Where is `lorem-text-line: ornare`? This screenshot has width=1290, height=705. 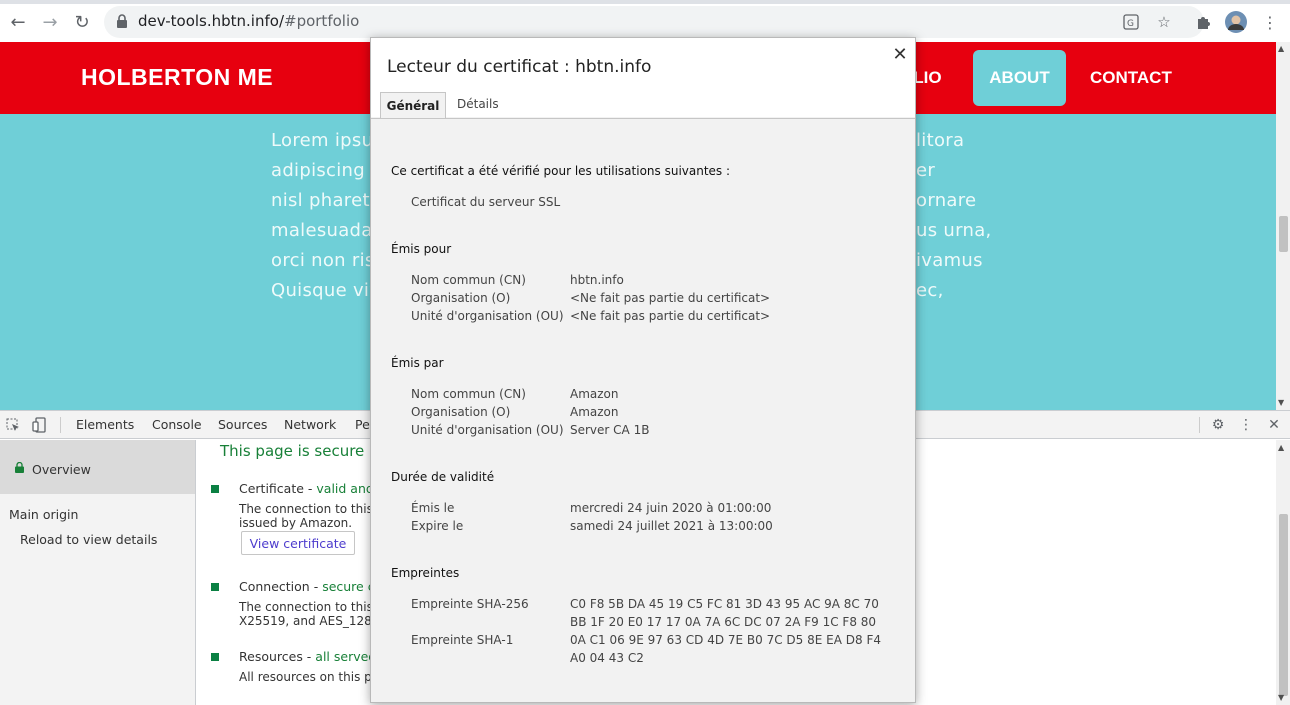
lorem-text-line: ornare is located at coordinates (946, 200).